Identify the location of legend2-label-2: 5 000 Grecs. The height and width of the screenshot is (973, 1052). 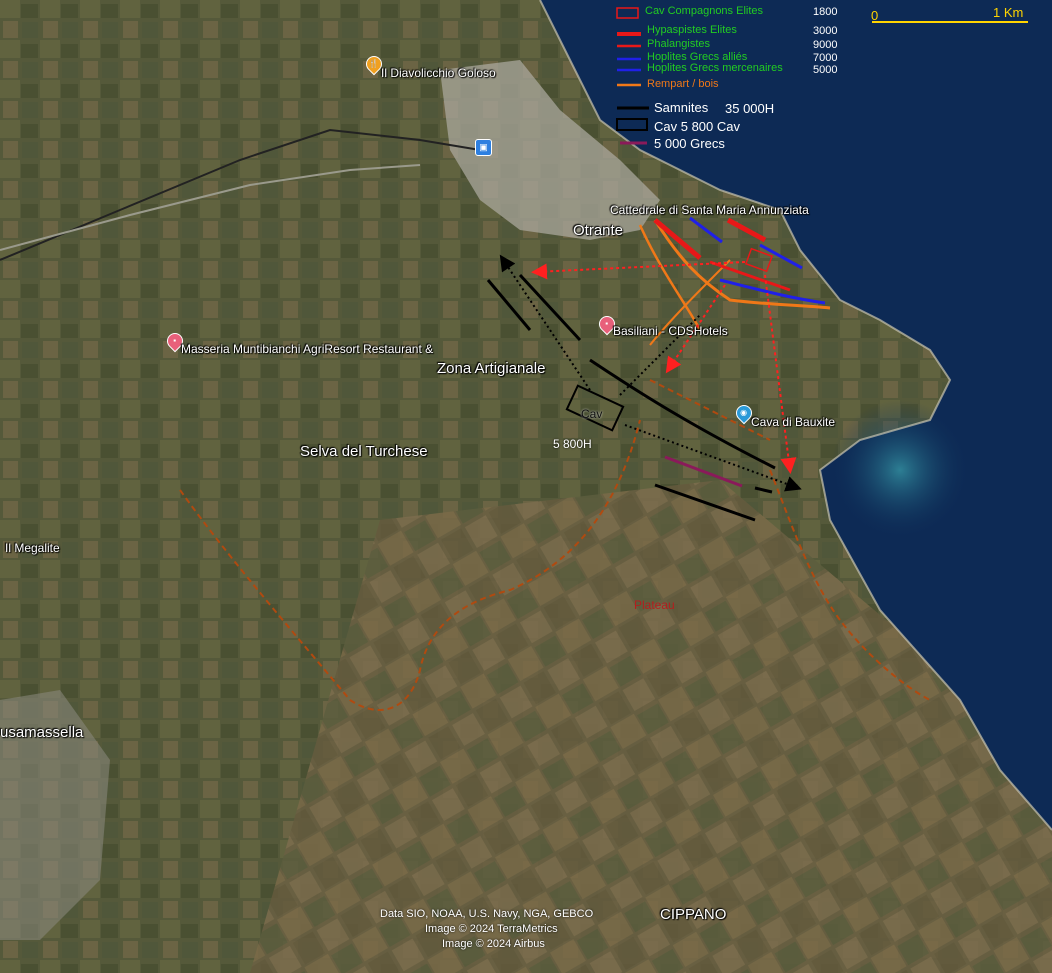
(689, 143).